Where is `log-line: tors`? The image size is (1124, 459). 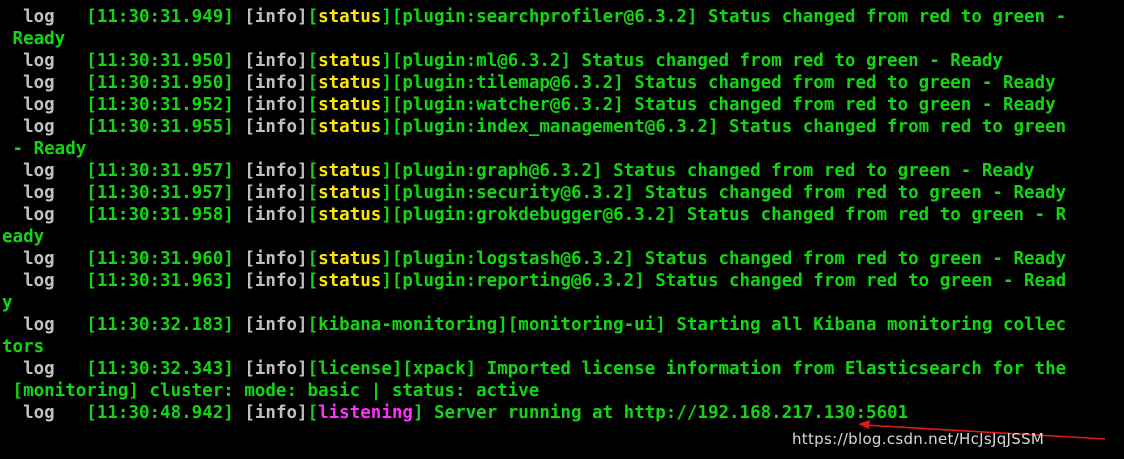 log-line: tors is located at coordinates (563, 347).